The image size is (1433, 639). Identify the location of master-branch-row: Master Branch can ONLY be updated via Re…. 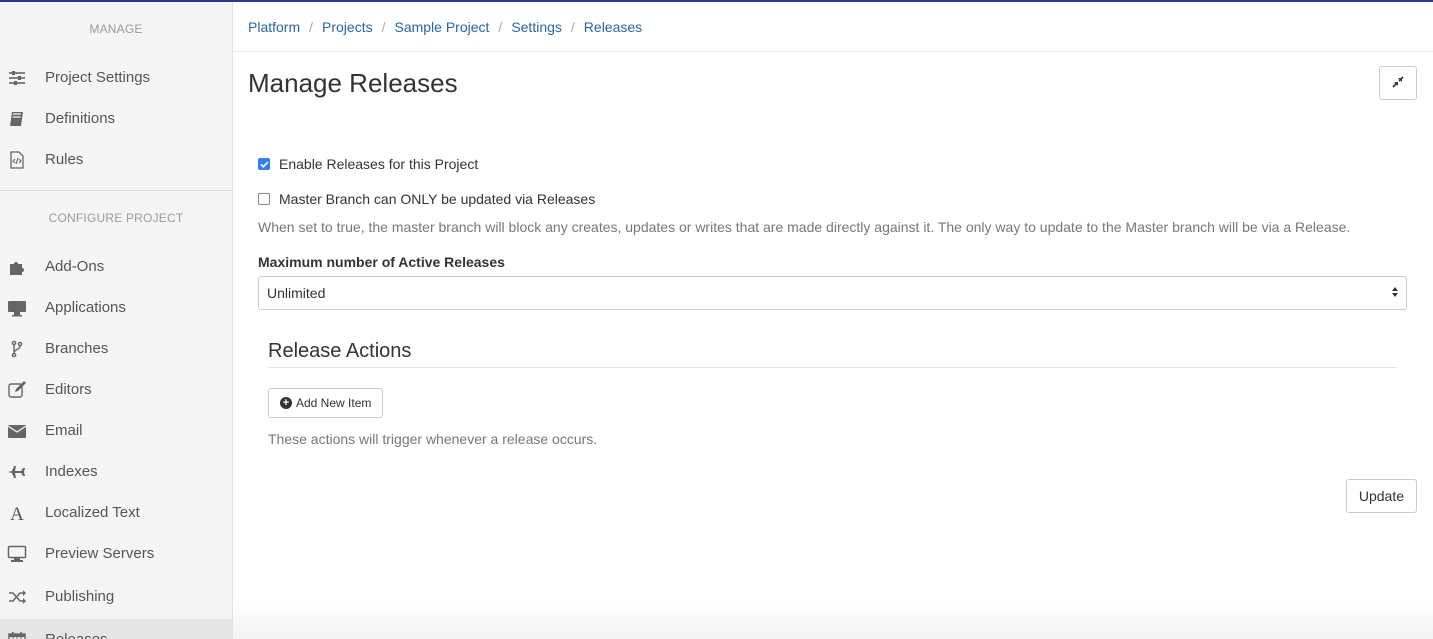
(833, 199).